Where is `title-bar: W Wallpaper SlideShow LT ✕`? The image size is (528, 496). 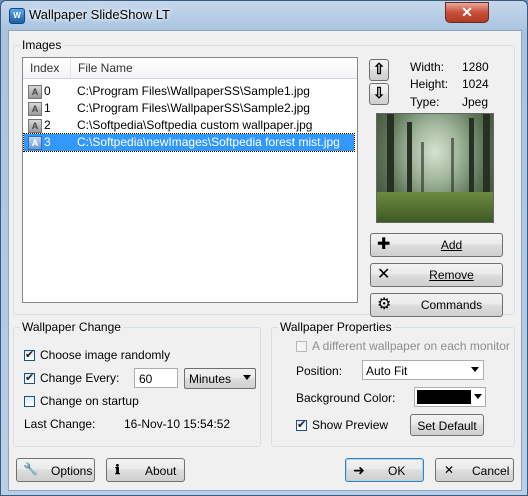 title-bar: W Wallpaper SlideShow LT ✕ is located at coordinates (264, 15).